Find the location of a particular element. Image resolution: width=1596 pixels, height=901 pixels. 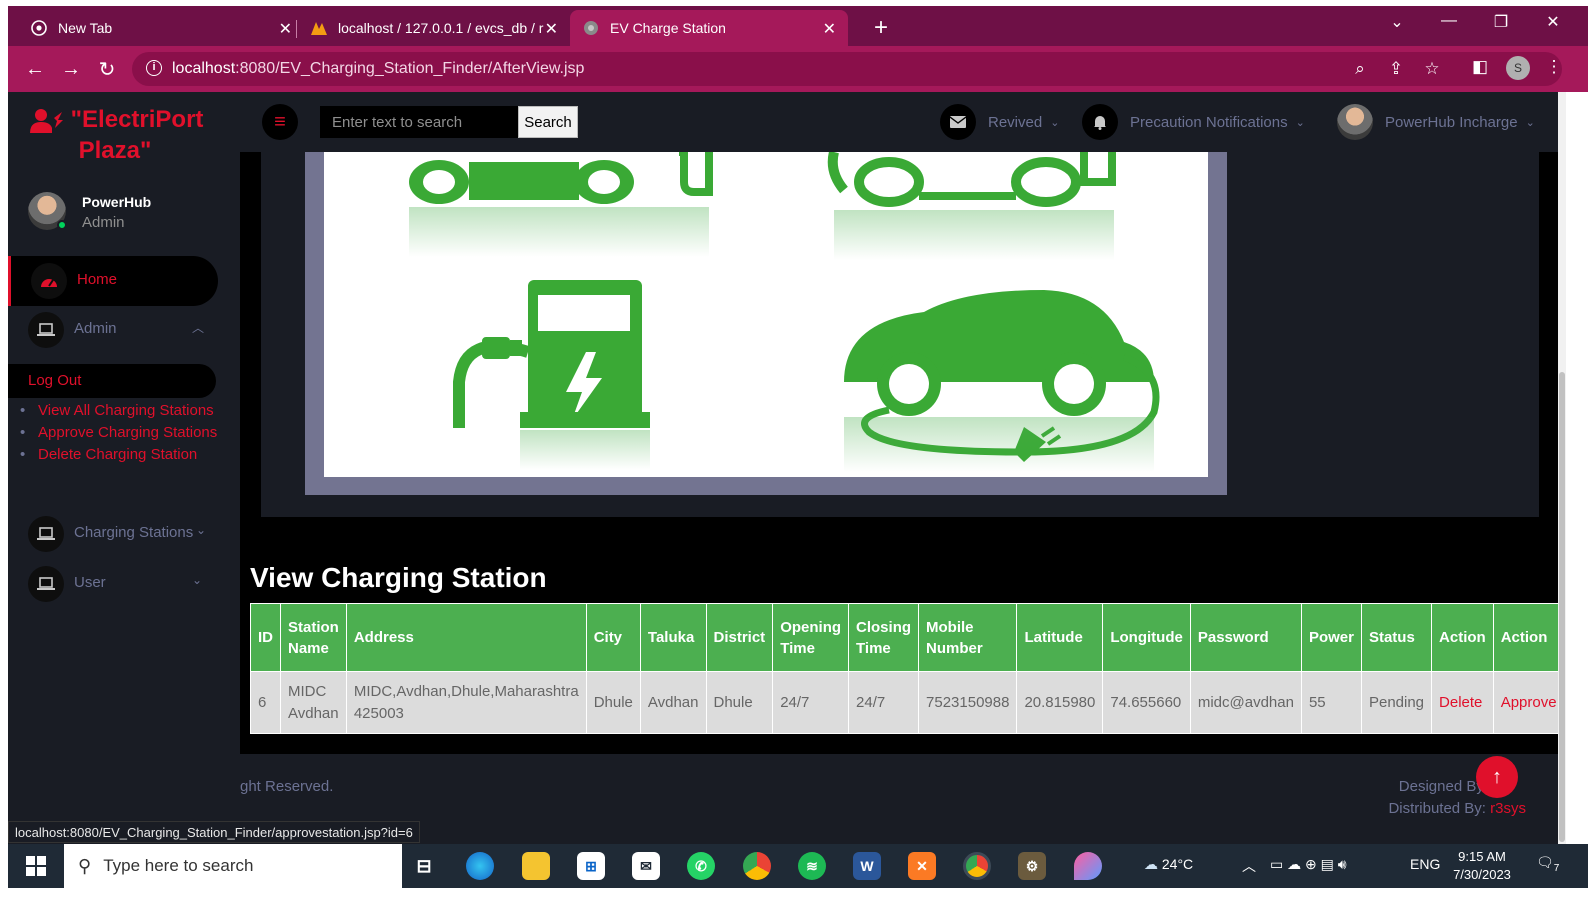

word-icon: W is located at coordinates (867, 866).